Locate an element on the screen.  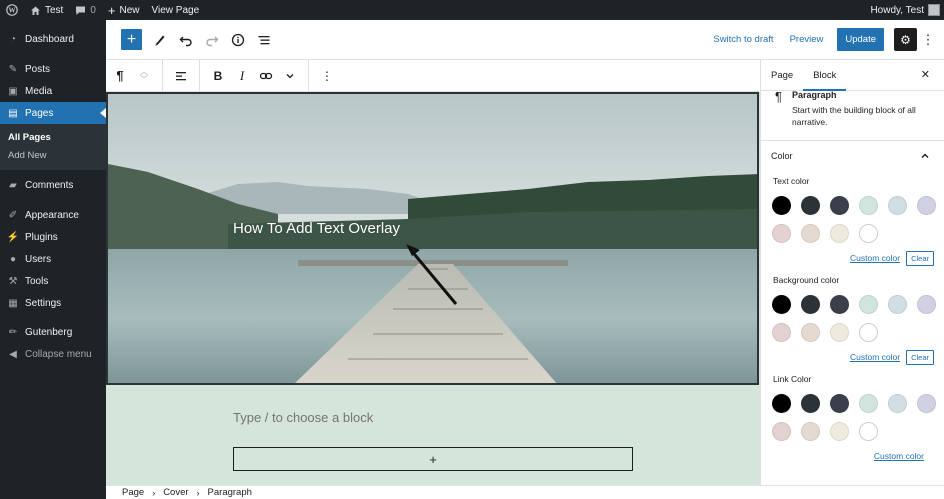
link-custom-color-link: Custom color is located at coordinates (899, 456).